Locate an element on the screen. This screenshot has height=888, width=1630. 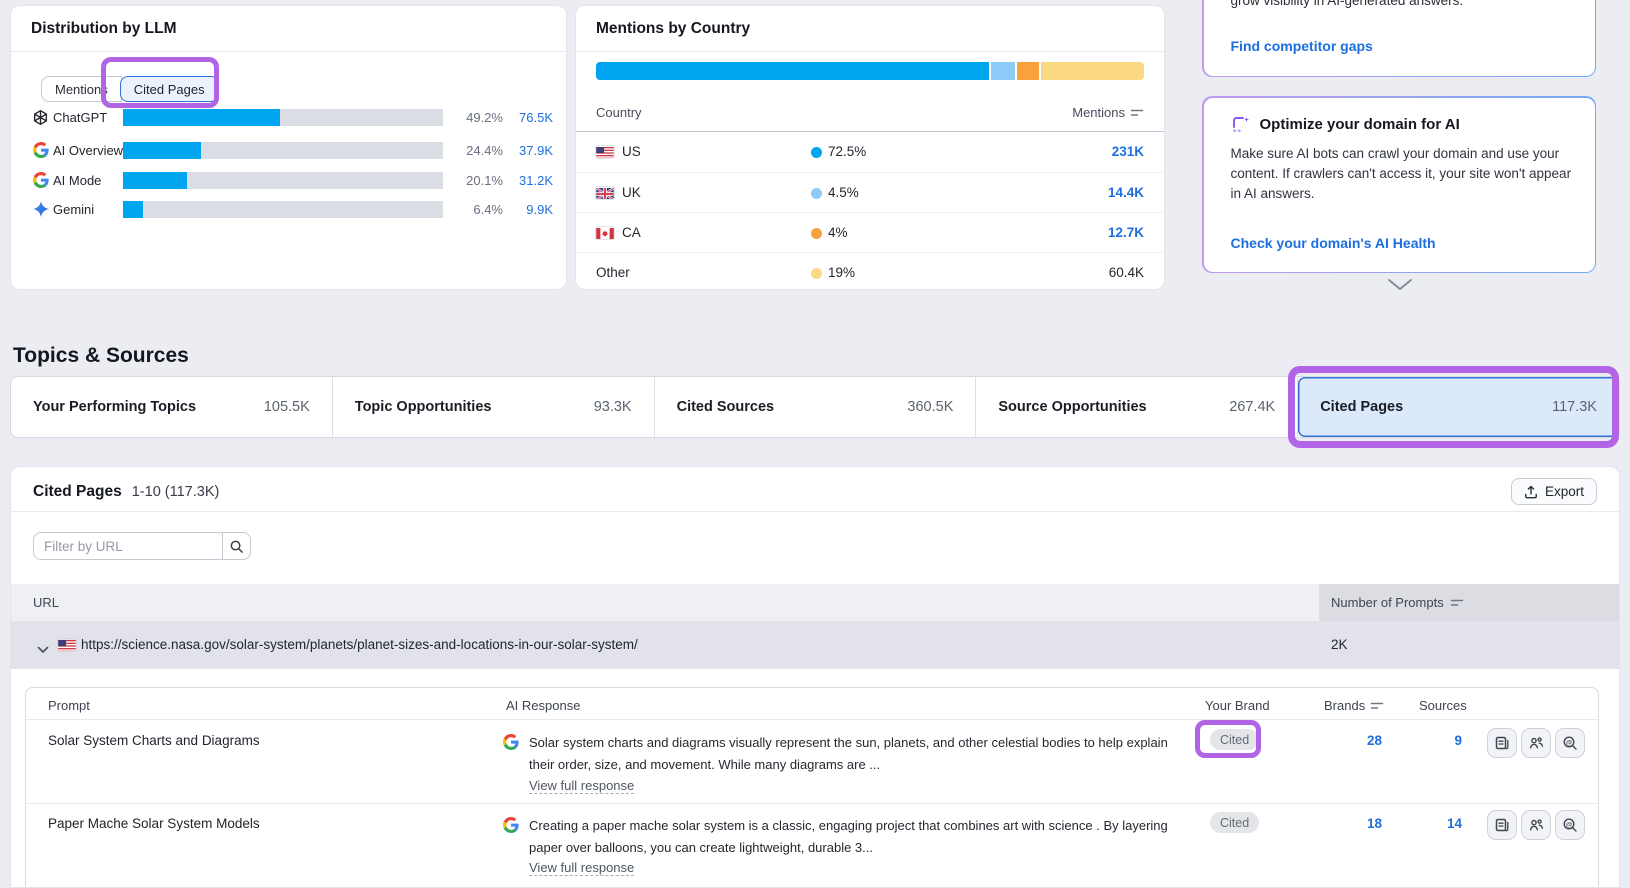
openai-icon is located at coordinates (40, 117).